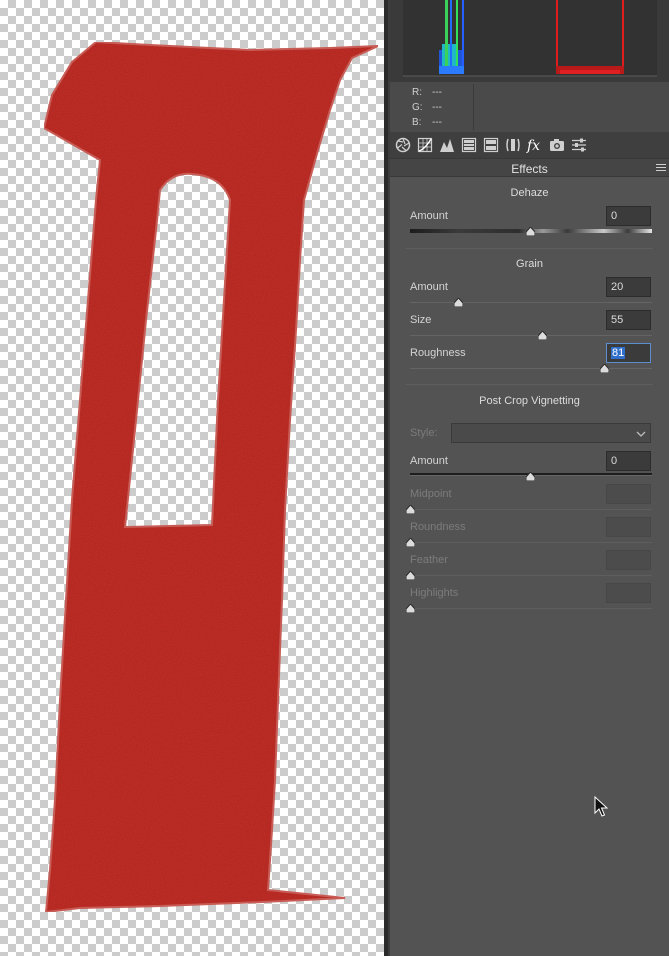  What do you see at coordinates (513, 145) in the screenshot?
I see `lens-corrections-icon` at bounding box center [513, 145].